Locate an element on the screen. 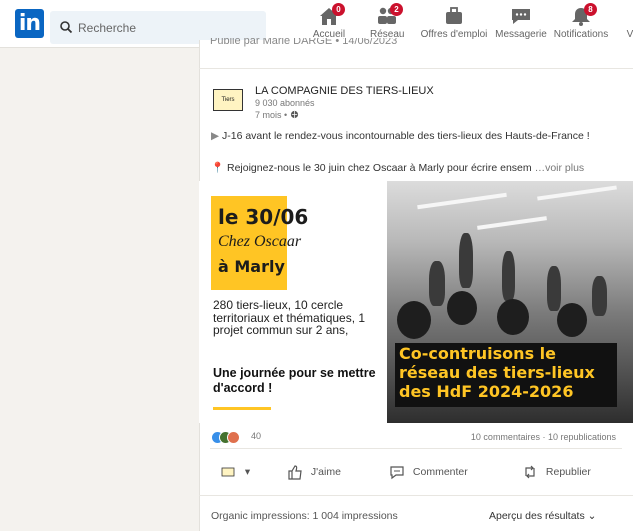  comment-label: Commenter is located at coordinates (440, 472).